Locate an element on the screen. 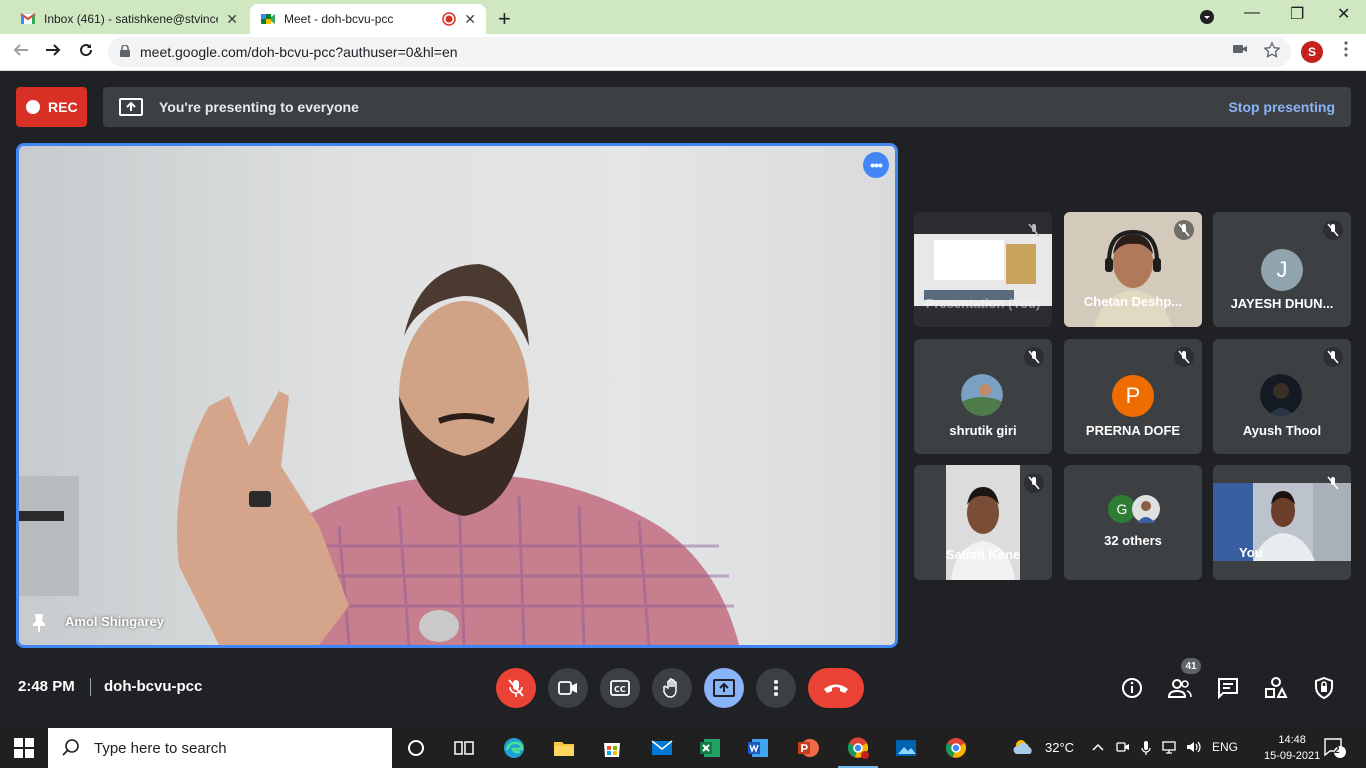 The width and height of the screenshot is (1366, 768). participant-name: You is located at coordinates (1251, 552).